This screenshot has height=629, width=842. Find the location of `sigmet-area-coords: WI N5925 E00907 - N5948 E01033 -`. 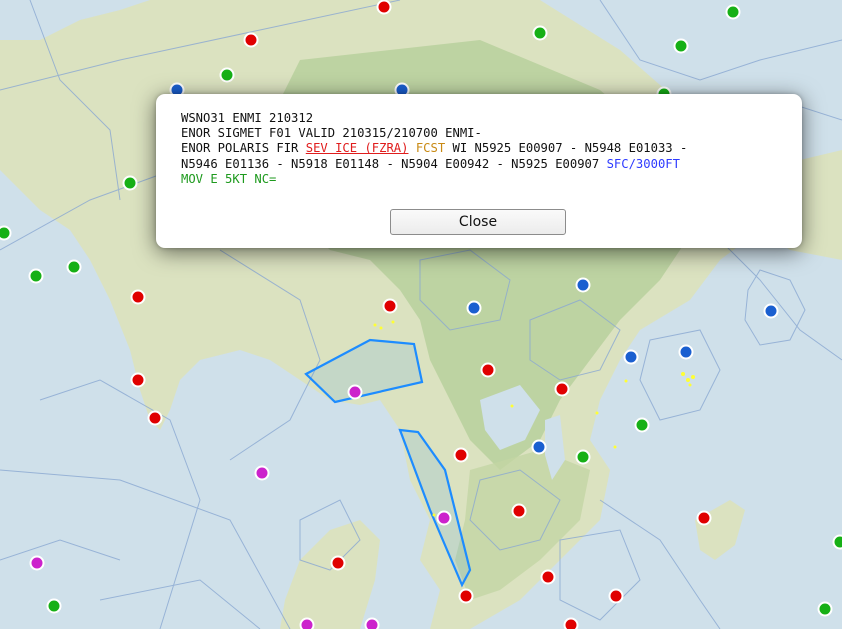

sigmet-area-coords: WI N5925 E00907 - N5948 E01033 - is located at coordinates (566, 148).